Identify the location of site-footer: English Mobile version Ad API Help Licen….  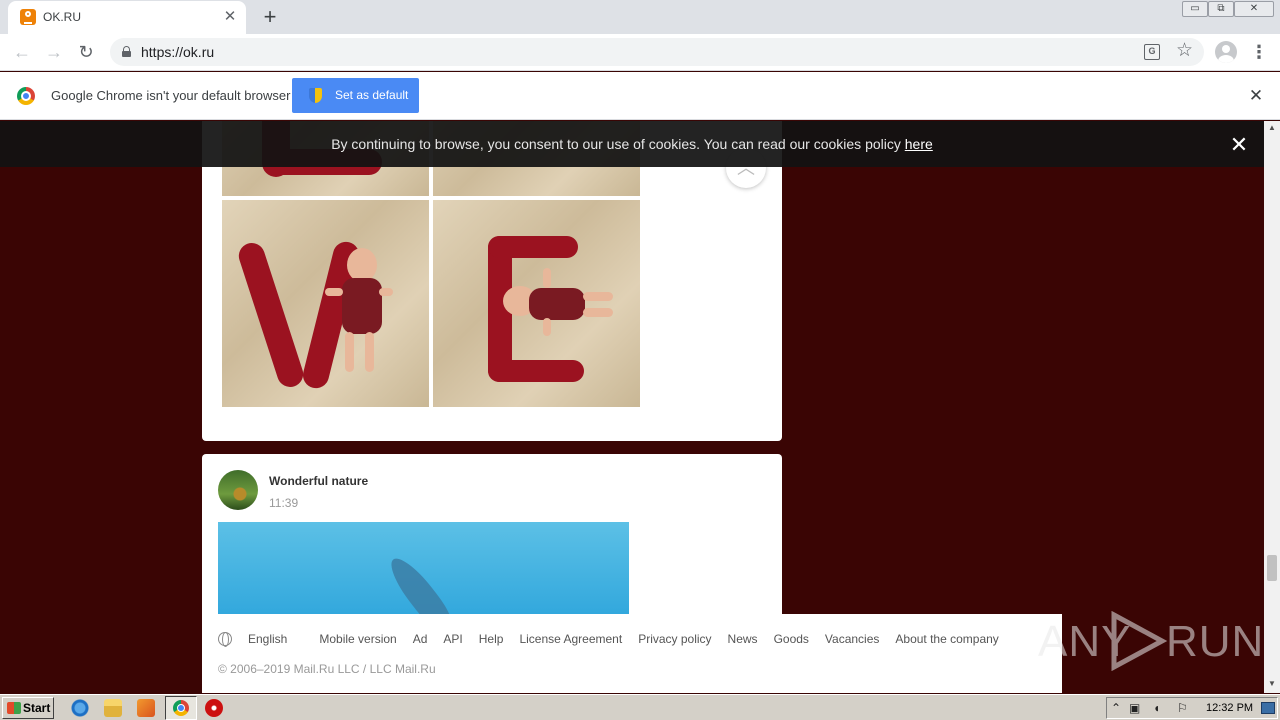
(632, 653).